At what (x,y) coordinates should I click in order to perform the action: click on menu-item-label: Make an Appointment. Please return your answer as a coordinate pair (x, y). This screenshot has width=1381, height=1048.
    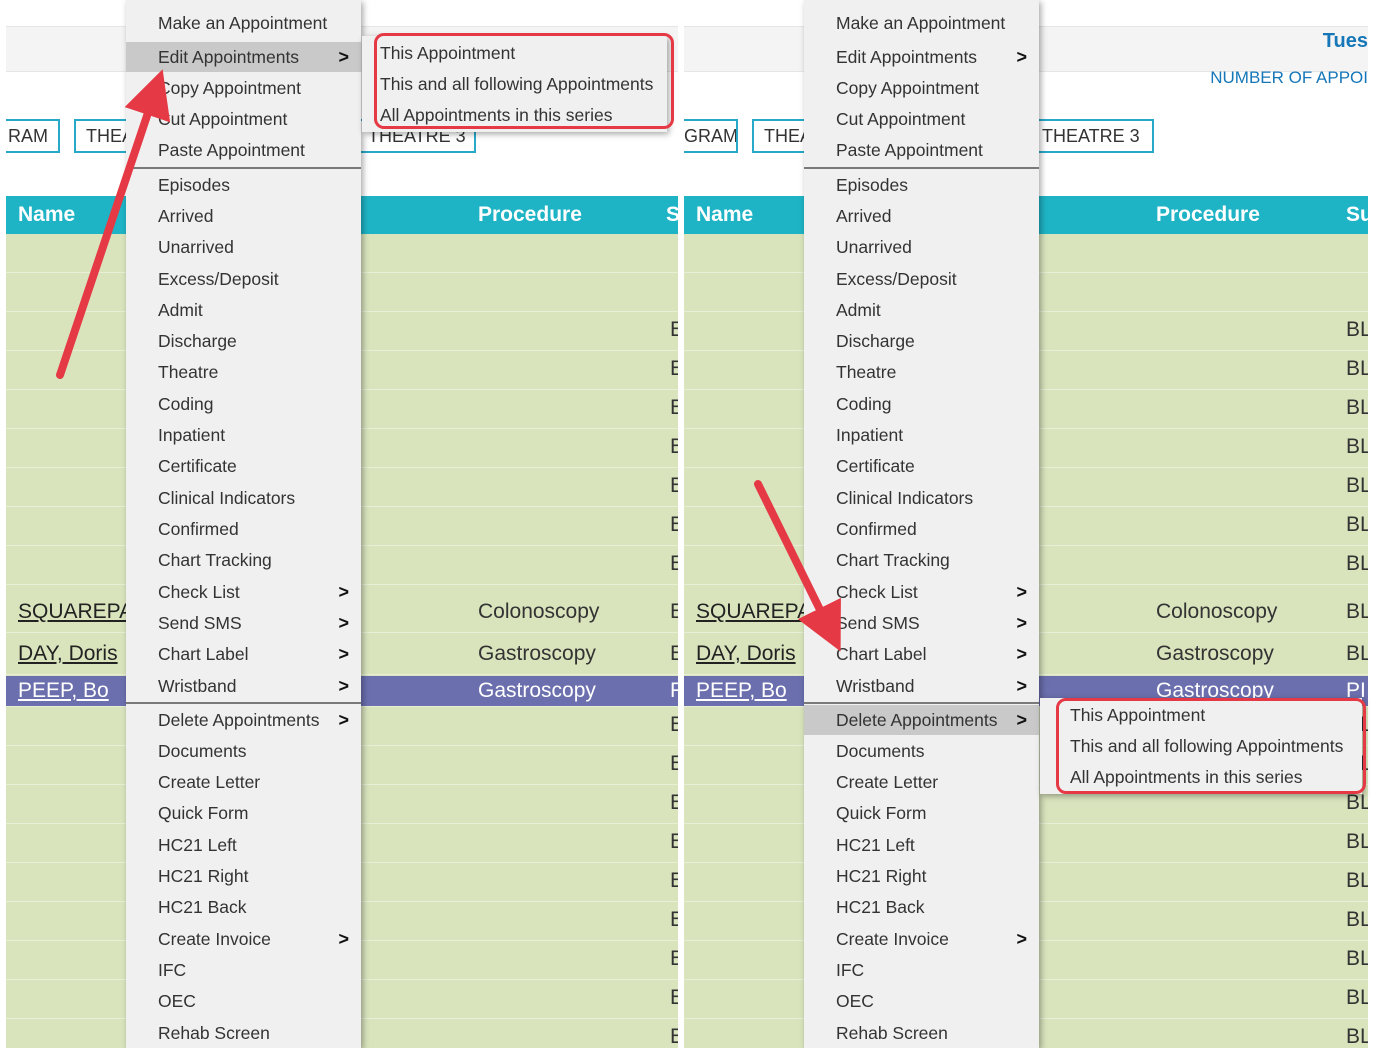
    Looking at the image, I should click on (243, 23).